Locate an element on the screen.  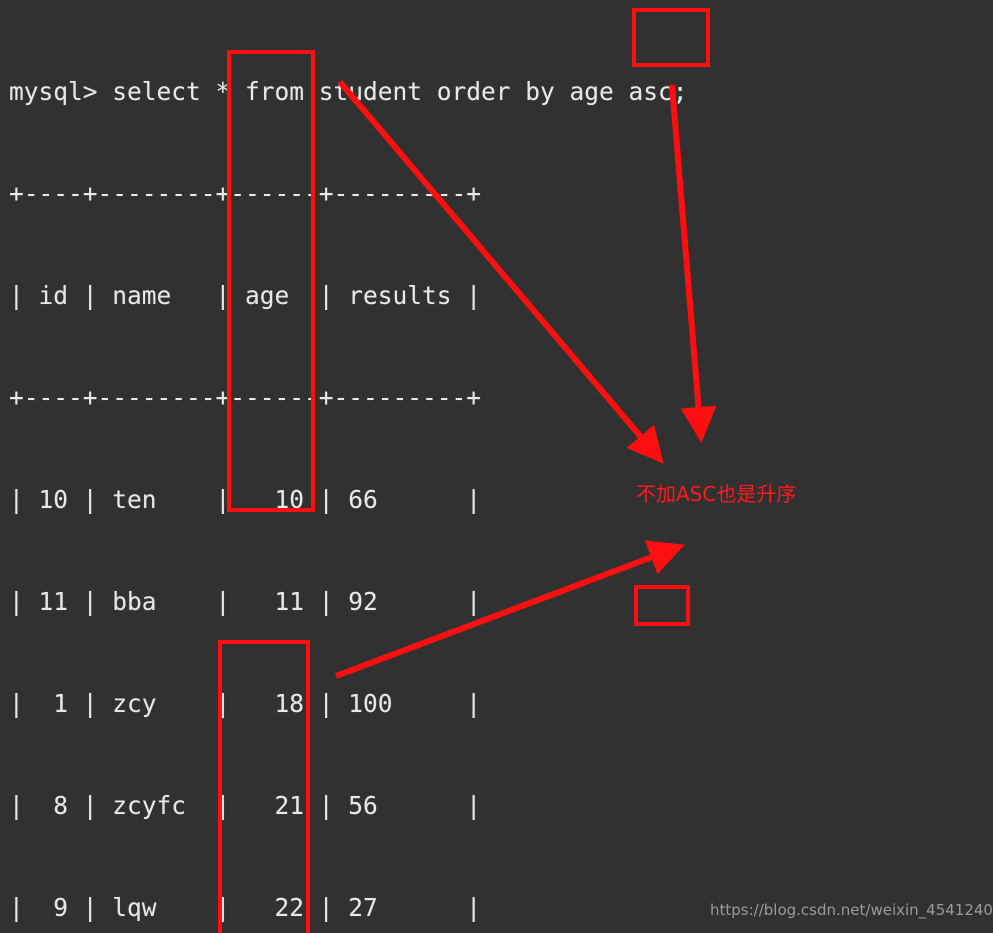
highlight-box-missing-asc is located at coordinates (662, 605).